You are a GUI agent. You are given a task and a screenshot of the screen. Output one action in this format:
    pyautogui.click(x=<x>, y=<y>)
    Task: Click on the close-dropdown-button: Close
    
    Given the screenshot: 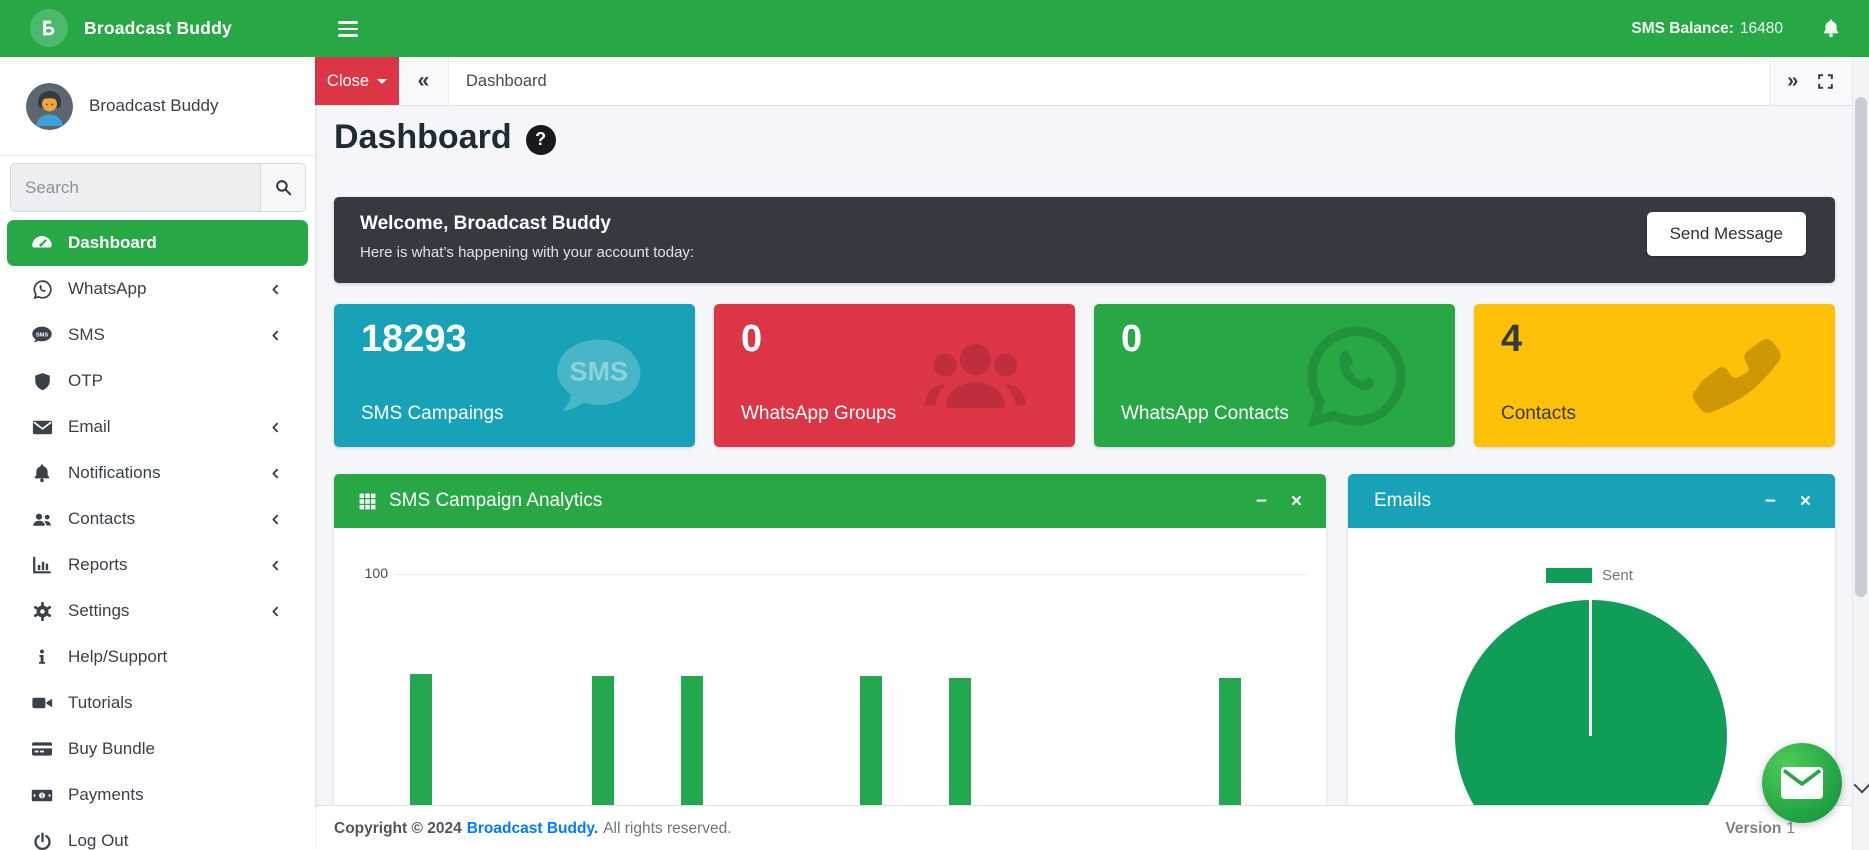 What is the action you would take?
    pyautogui.click(x=357, y=81)
    